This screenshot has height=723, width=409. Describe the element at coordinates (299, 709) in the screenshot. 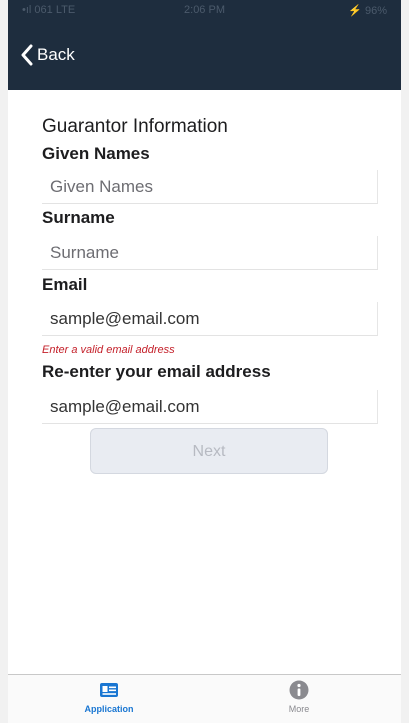

I see `tab-more-label: More` at that location.